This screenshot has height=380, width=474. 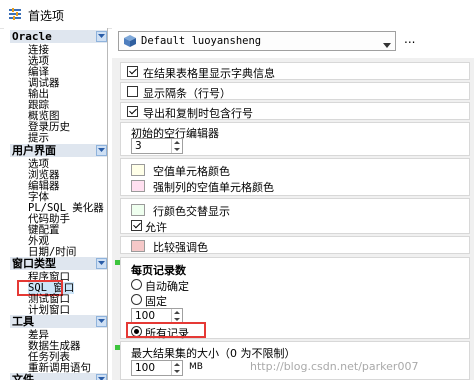 What do you see at coordinates (187, 93) in the screenshot?
I see `option-label: 显示隔条（行号）` at bounding box center [187, 93].